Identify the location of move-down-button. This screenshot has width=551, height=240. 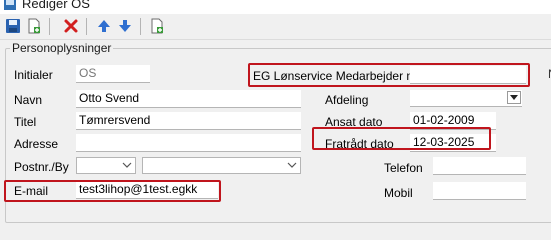
(125, 26).